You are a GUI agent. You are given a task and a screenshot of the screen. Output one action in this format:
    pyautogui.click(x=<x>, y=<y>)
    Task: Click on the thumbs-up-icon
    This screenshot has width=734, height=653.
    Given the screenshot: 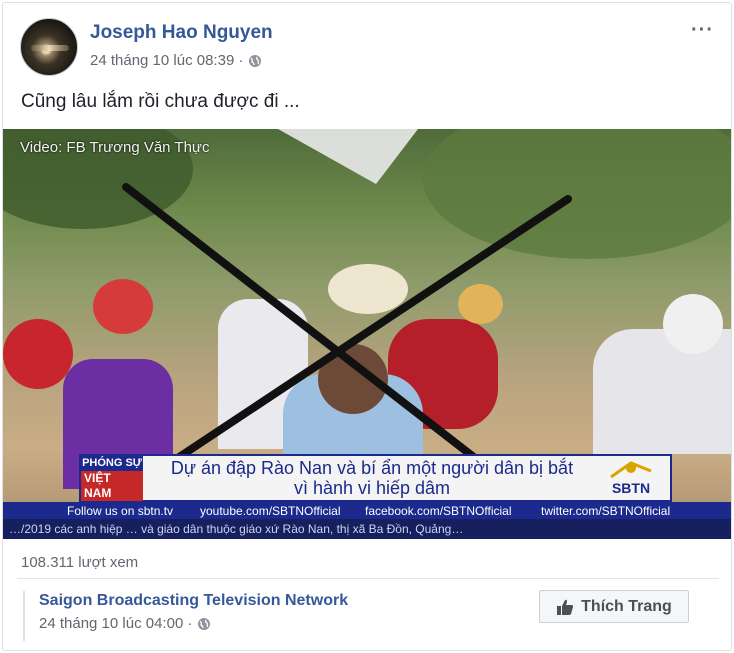 What is the action you would take?
    pyautogui.click(x=565, y=607)
    